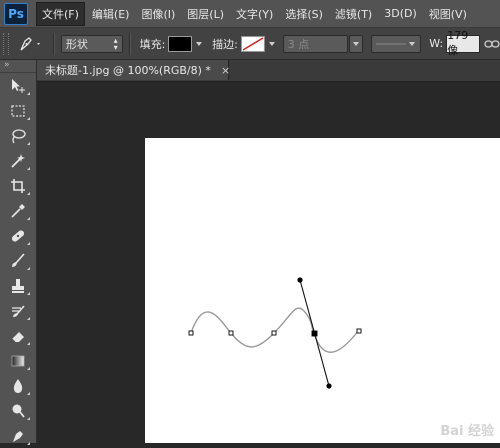 The image size is (500, 448). What do you see at coordinates (254, 14) in the screenshot?
I see `menu-type: 文字(Y)` at bounding box center [254, 14].